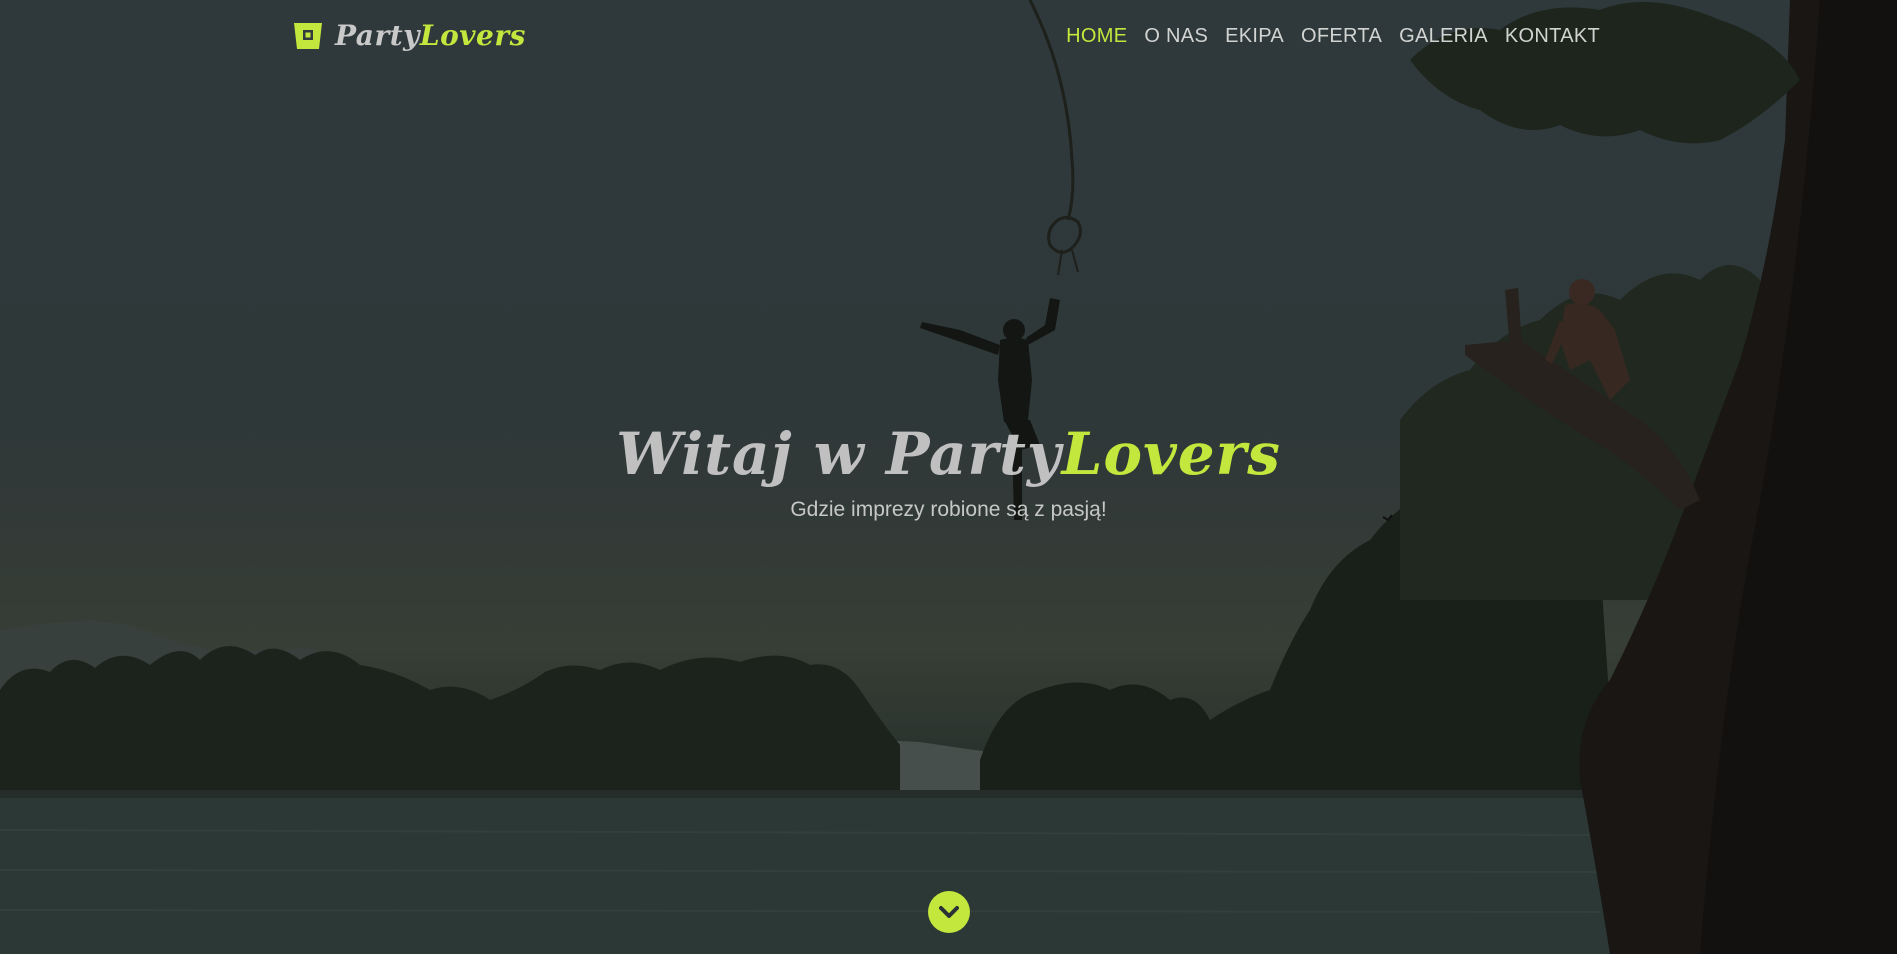  I want to click on hero-title-part1: Witaj w Party, so click(839, 454).